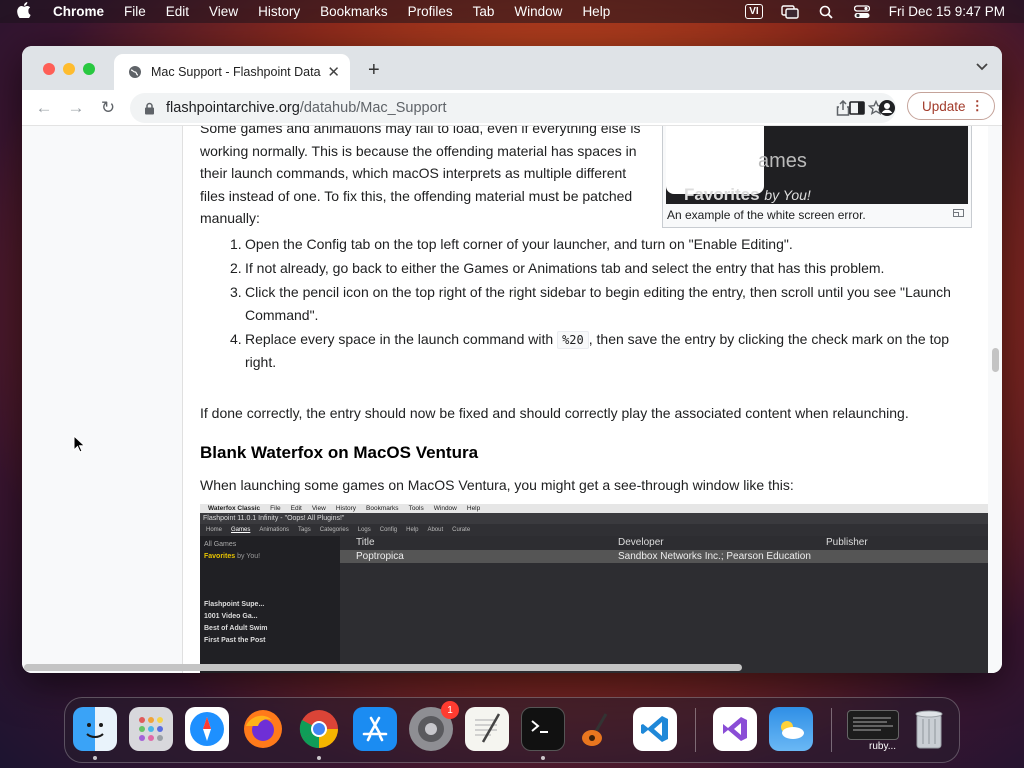 This screenshot has height=768, width=1024. Describe the element at coordinates (233, 108) in the screenshot. I see `url-host: flashpointarchive.org` at that location.